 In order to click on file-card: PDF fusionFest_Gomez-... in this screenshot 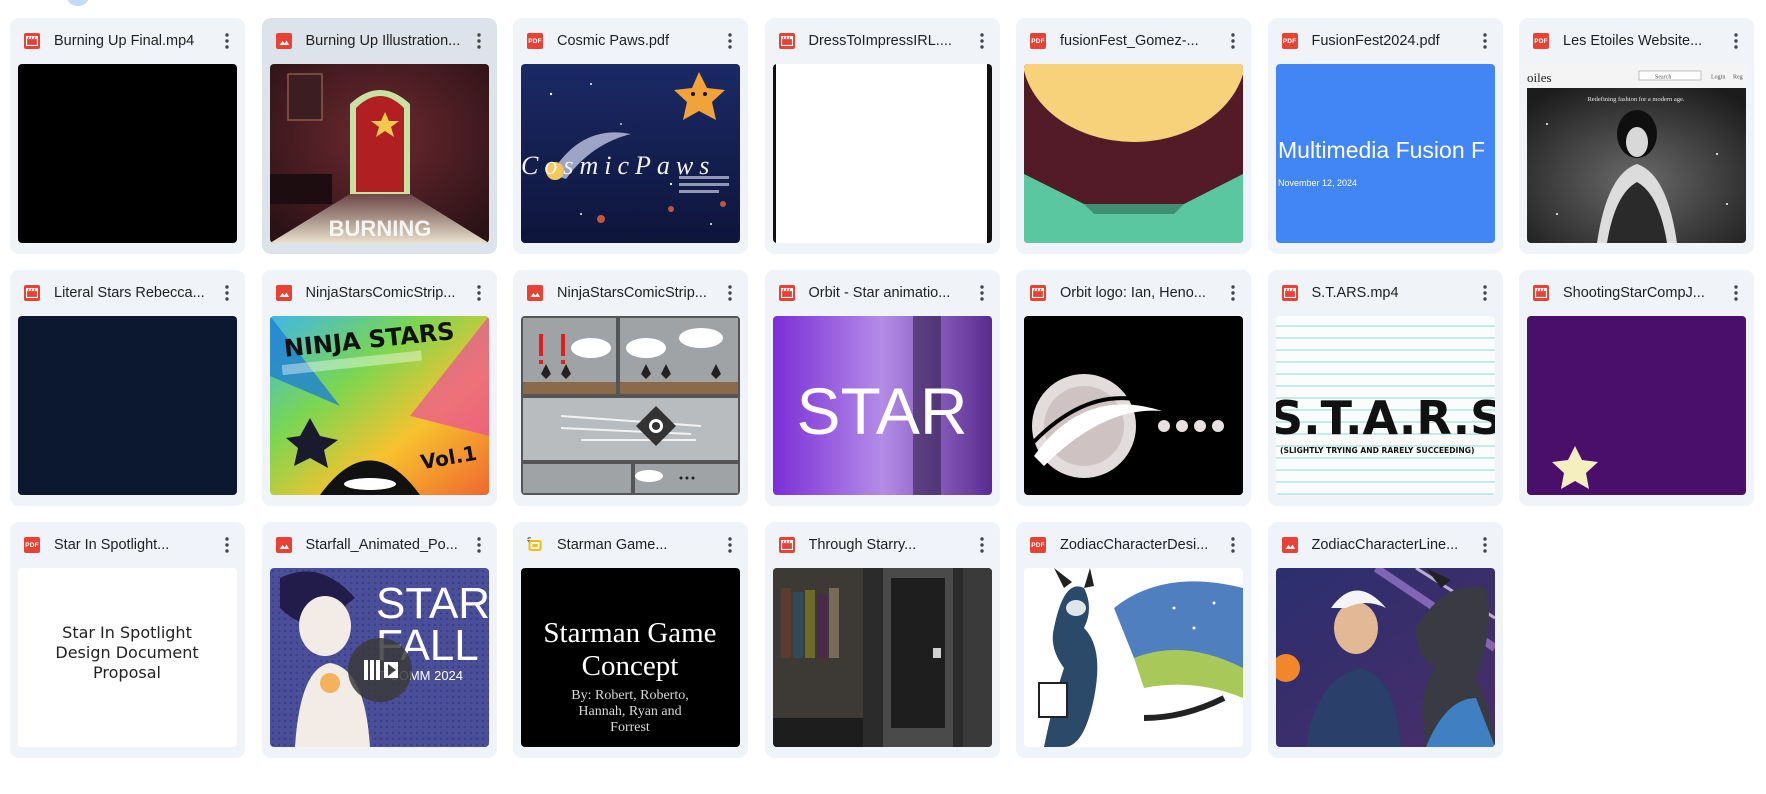, I will do `click(1133, 136)`.